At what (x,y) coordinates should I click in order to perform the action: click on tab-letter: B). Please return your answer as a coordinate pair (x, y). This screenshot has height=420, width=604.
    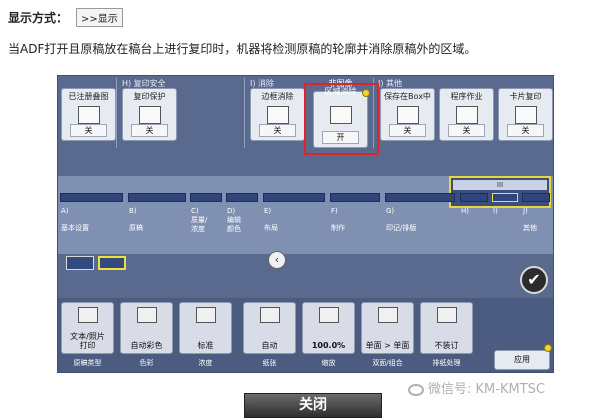
    Looking at the image, I should click on (133, 211).